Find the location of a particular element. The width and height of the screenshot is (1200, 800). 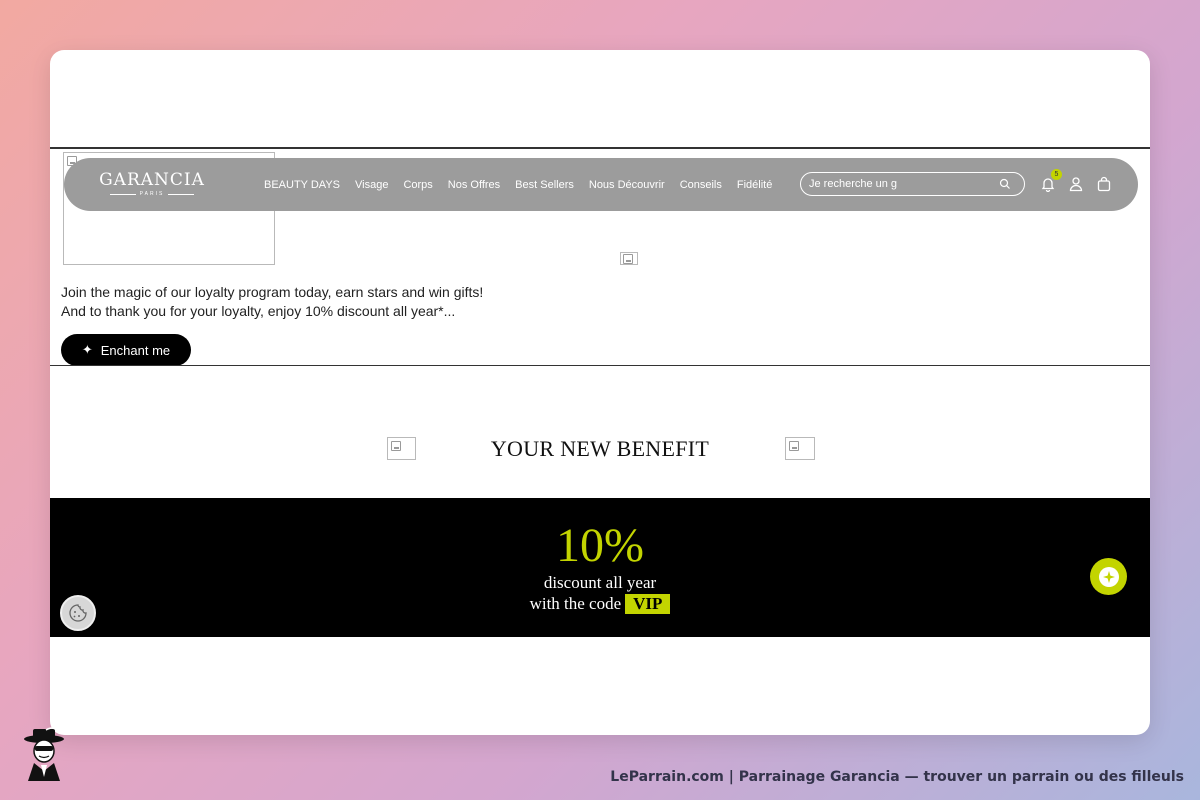

code-line-text: with the code is located at coordinates (575, 603).